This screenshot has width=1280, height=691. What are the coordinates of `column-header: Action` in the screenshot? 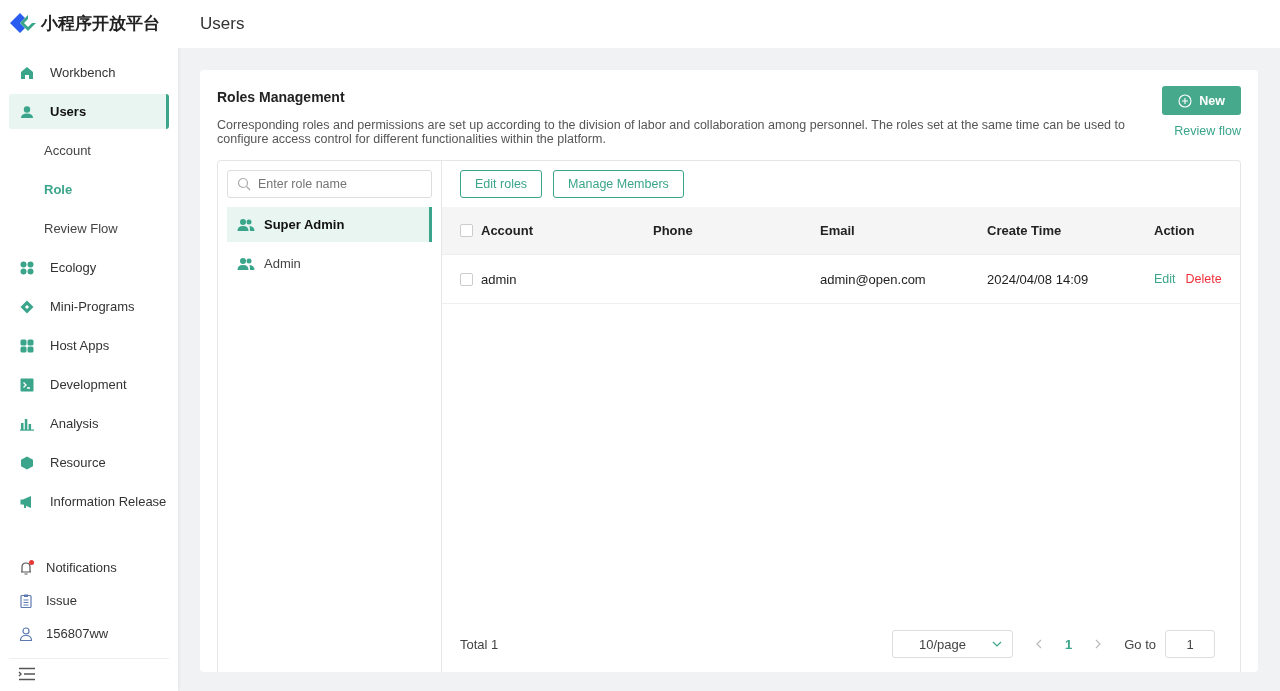 It's located at (1174, 230).